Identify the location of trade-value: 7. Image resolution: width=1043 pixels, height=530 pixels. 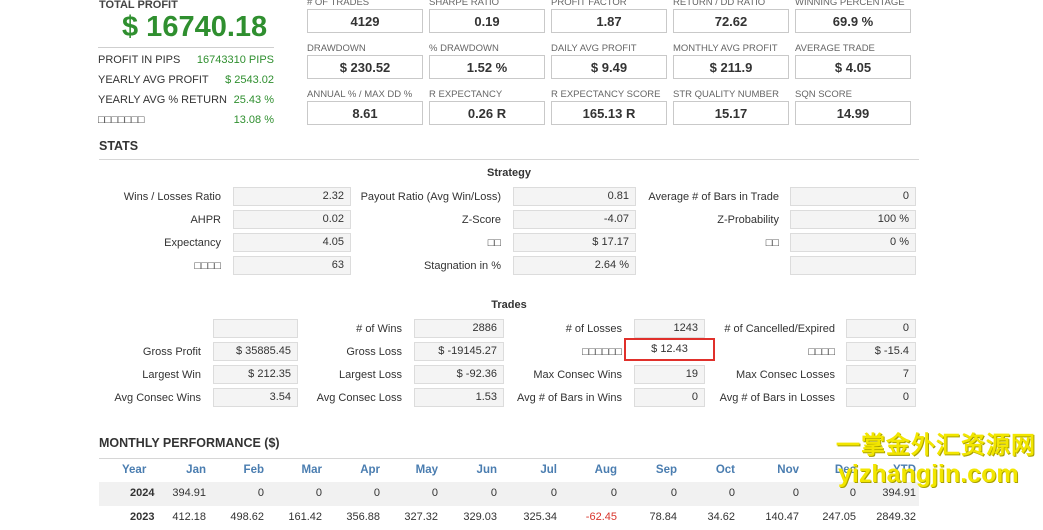
(881, 374).